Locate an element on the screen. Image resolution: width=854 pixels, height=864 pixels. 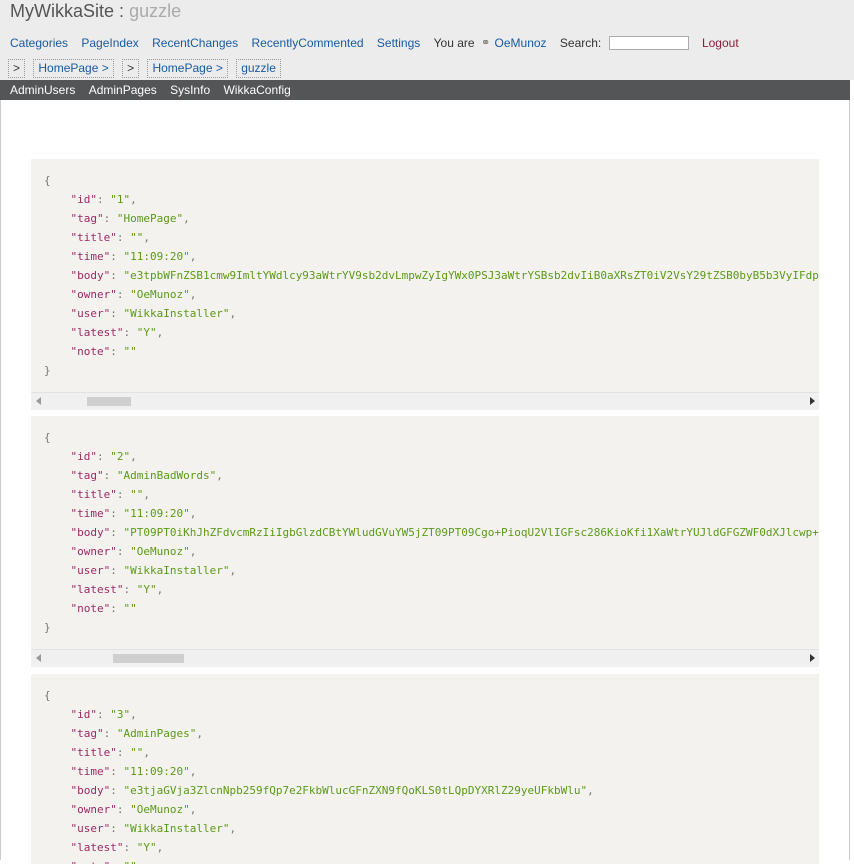
nav-link-recentchanges: RecentChanges is located at coordinates (195, 43).